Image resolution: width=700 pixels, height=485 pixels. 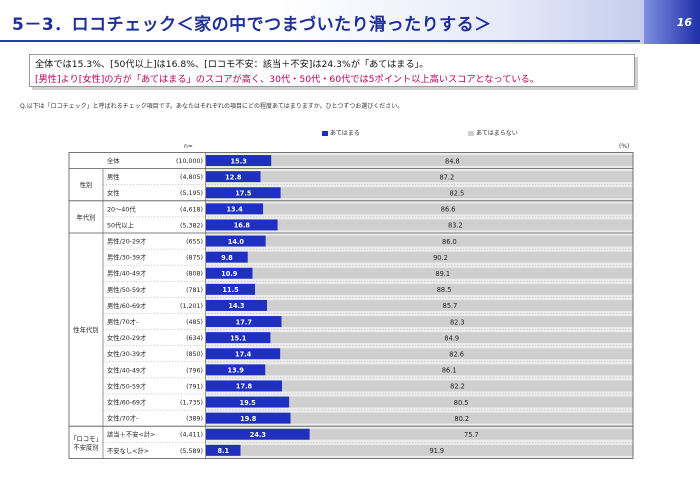 I want to click on row-label: 男性/50-59才, so click(x=126, y=289).